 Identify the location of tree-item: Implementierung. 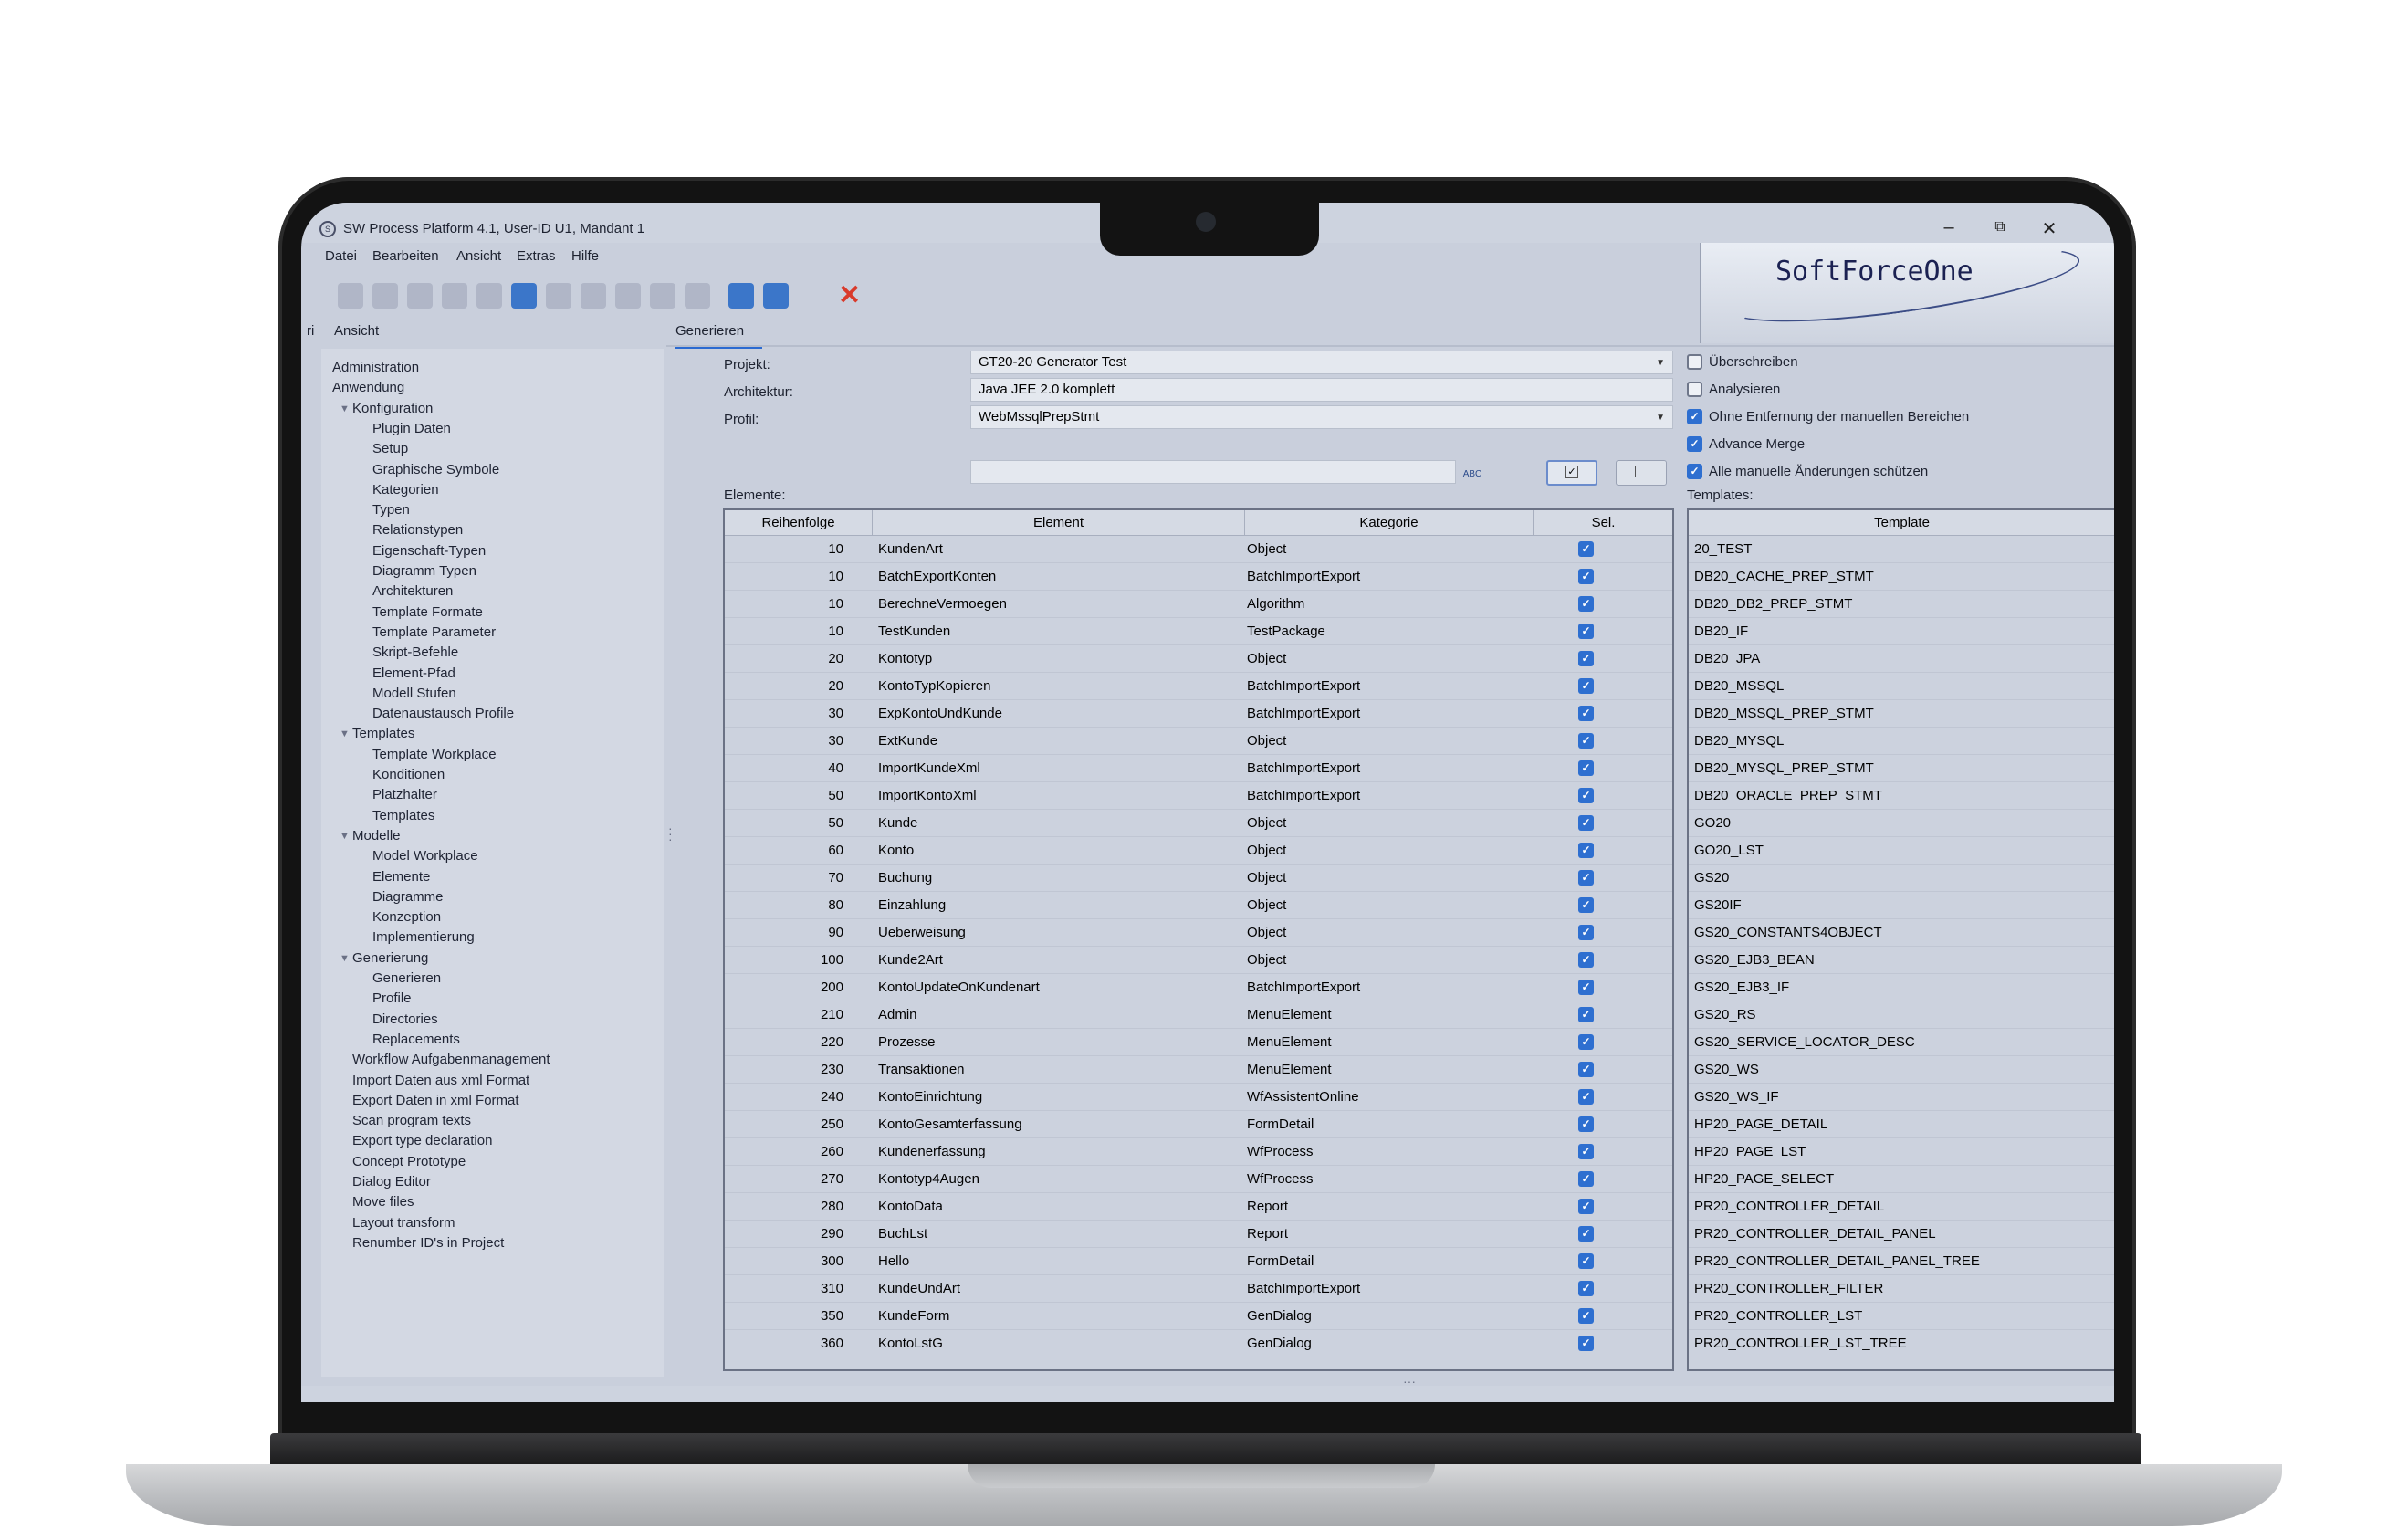
(424, 937).